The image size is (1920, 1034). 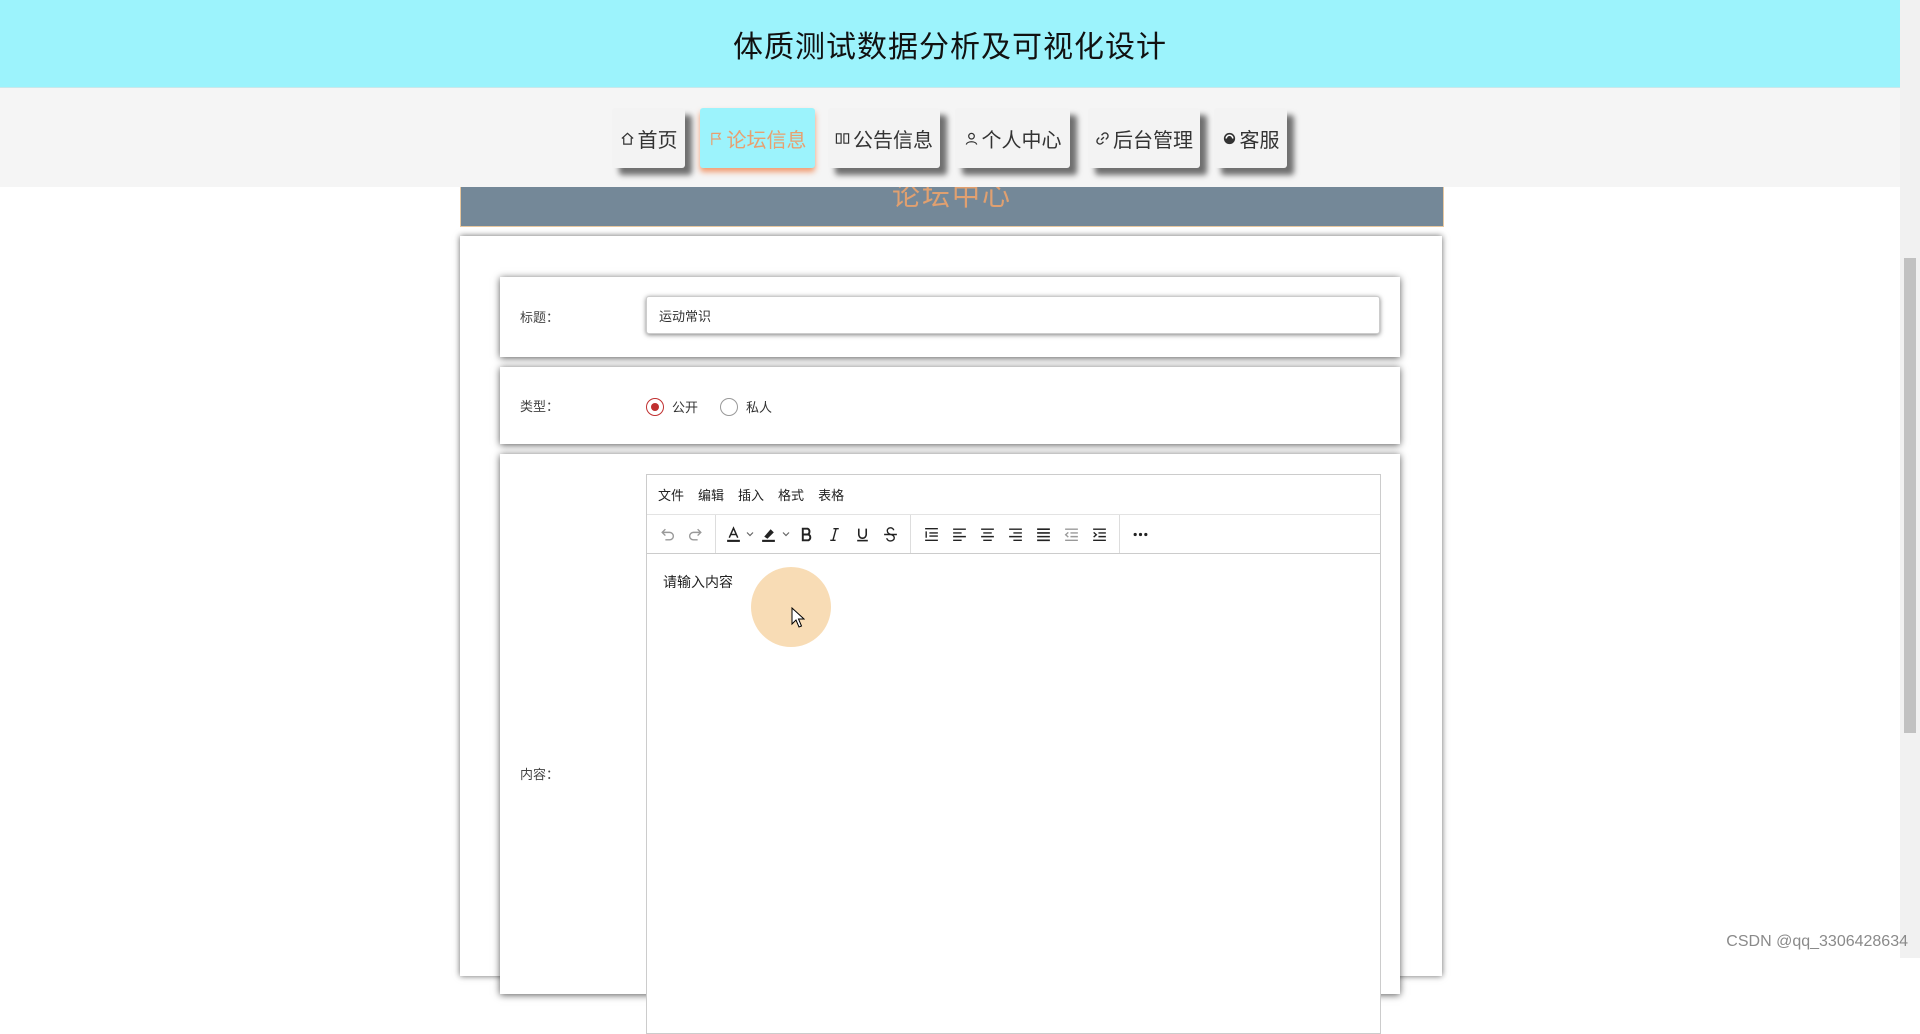 I want to click on nav-item-home: 首页, so click(x=648, y=138).